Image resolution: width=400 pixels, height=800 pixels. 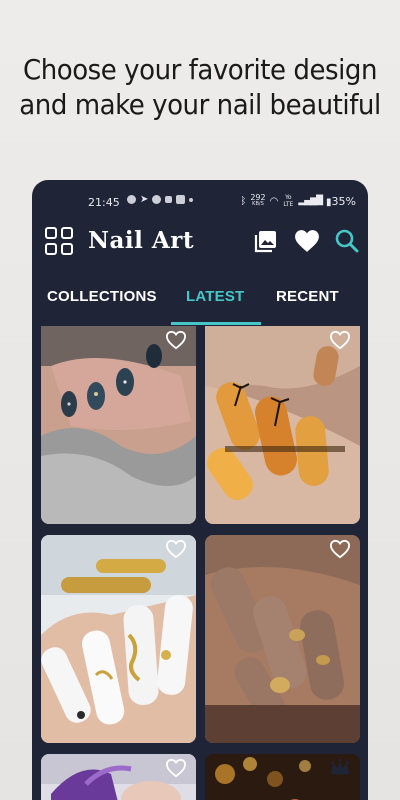 What do you see at coordinates (288, 201) in the screenshot?
I see `network-type: Yo LTE` at bounding box center [288, 201].